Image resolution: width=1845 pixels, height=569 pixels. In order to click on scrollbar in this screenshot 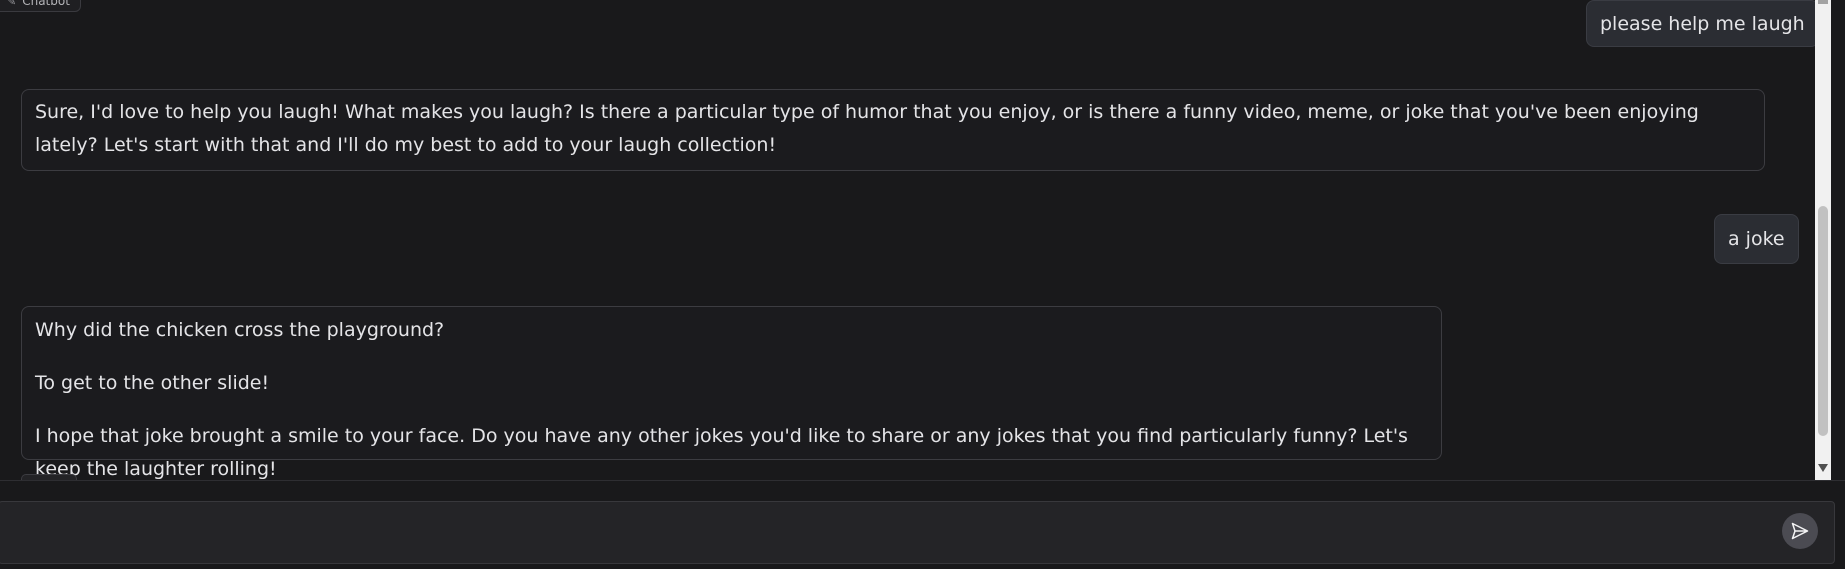, I will do `click(1823, 240)`.